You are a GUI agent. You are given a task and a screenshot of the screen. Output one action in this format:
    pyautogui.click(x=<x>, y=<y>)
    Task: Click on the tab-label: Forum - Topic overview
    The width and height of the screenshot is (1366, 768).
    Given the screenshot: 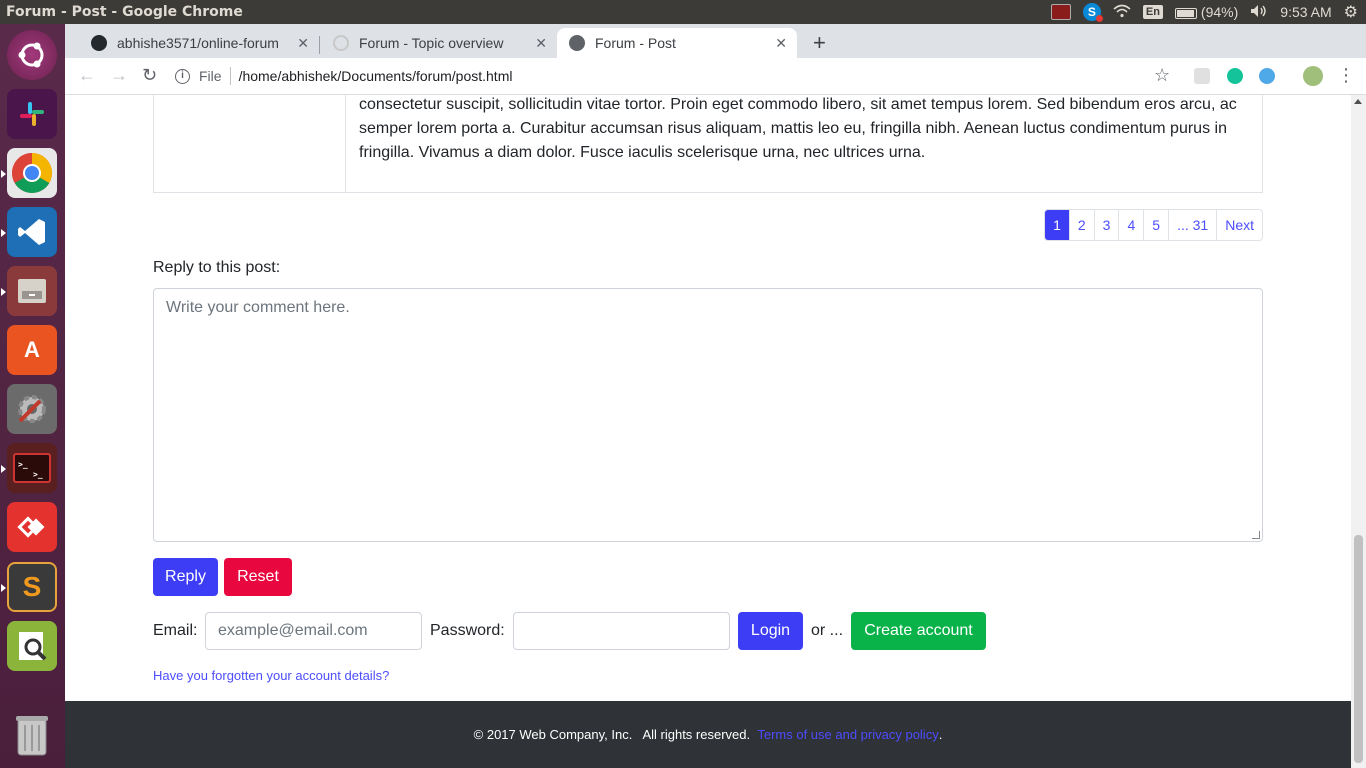 What is the action you would take?
    pyautogui.click(x=431, y=43)
    